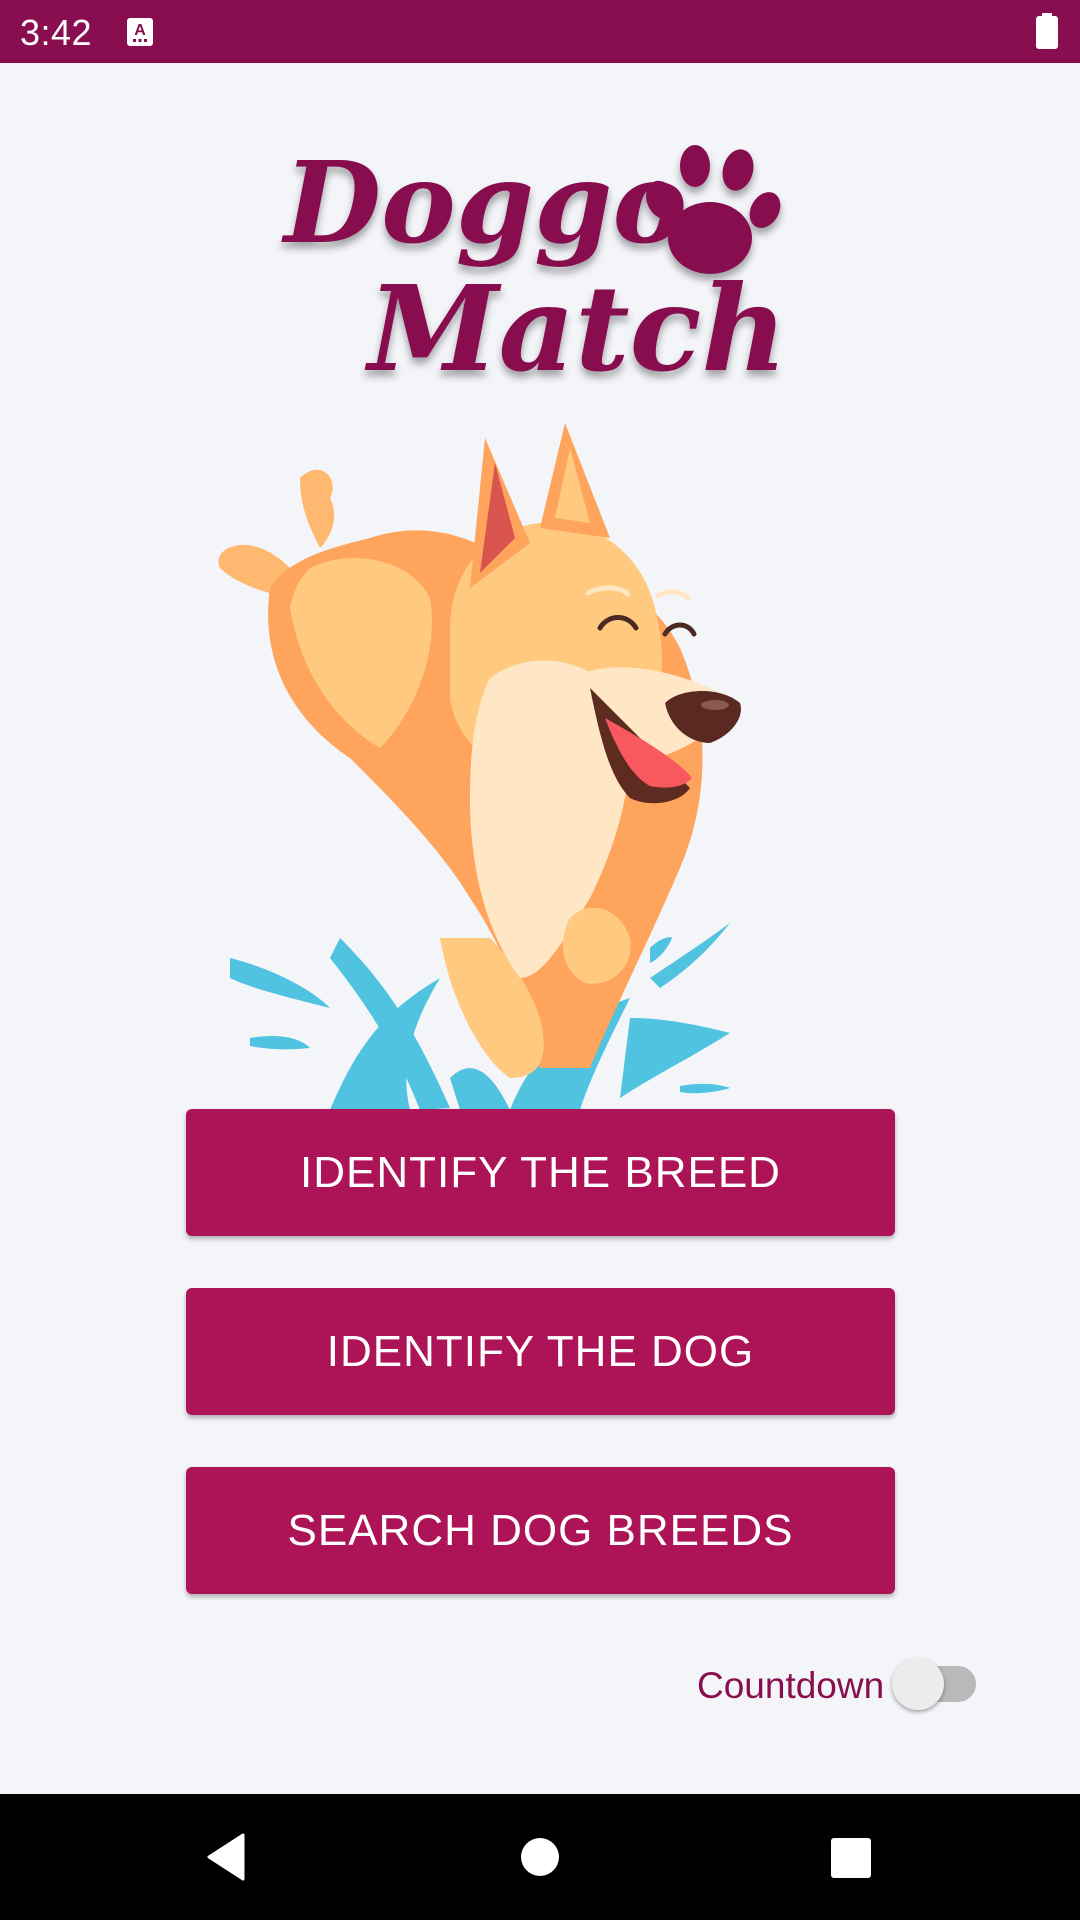  I want to click on identify-dog-button: IDENTIFY THE DOG, so click(540, 1351).